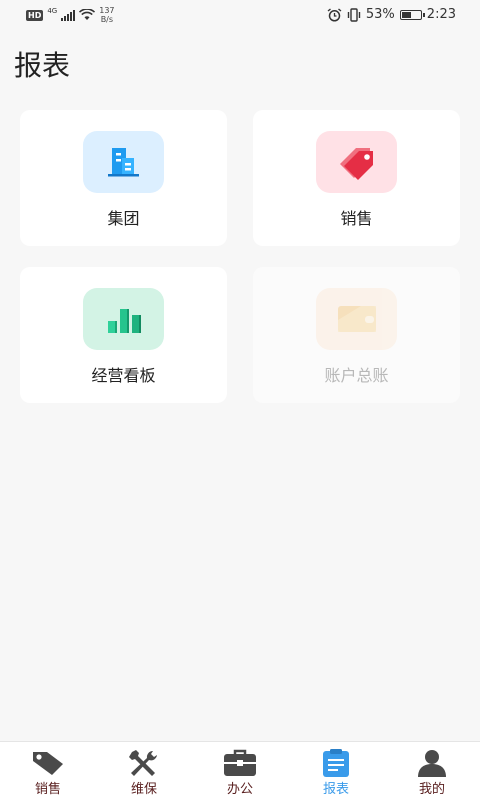 This screenshot has width=480, height=800. I want to click on card-sales: 销售, so click(356, 178).